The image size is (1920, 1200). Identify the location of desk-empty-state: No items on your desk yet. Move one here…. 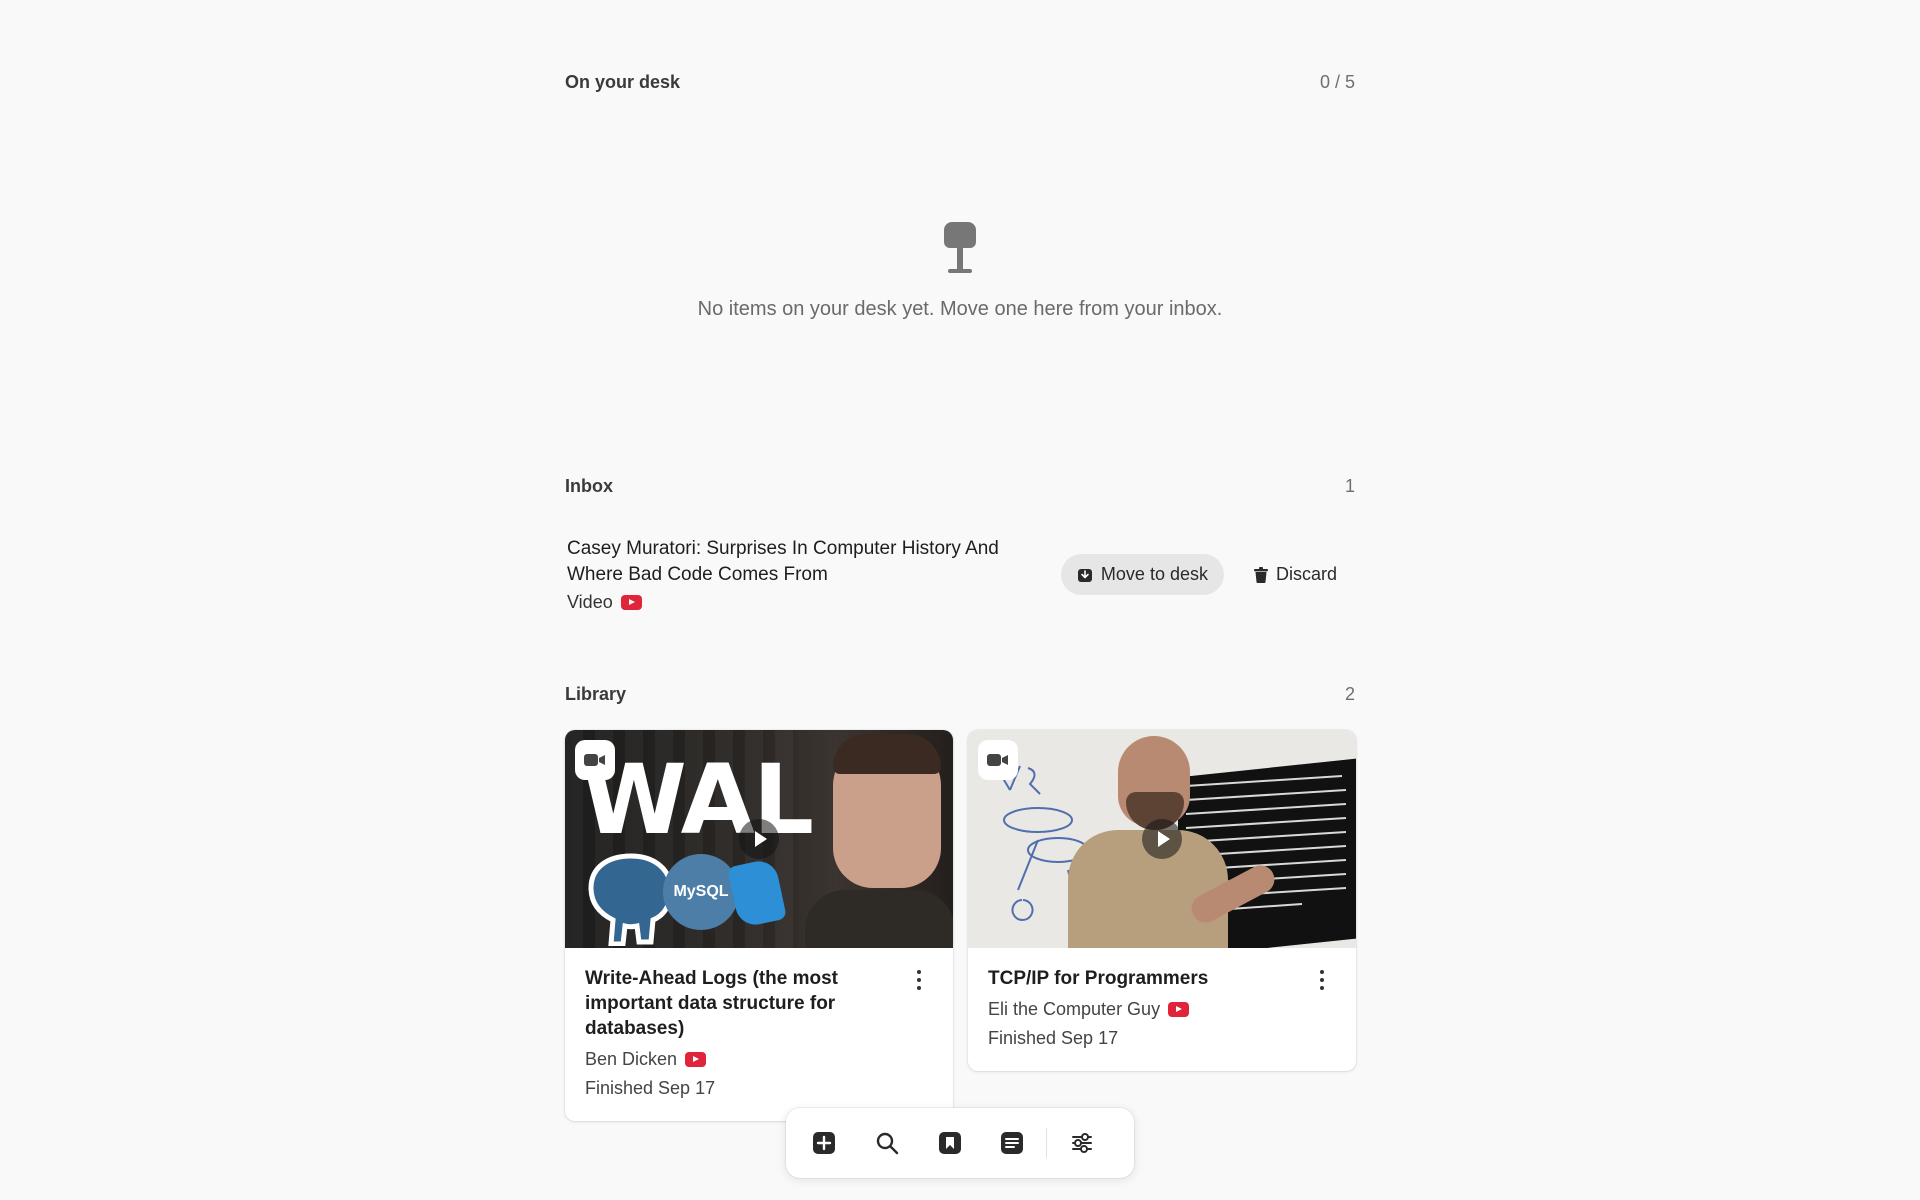
(960, 270).